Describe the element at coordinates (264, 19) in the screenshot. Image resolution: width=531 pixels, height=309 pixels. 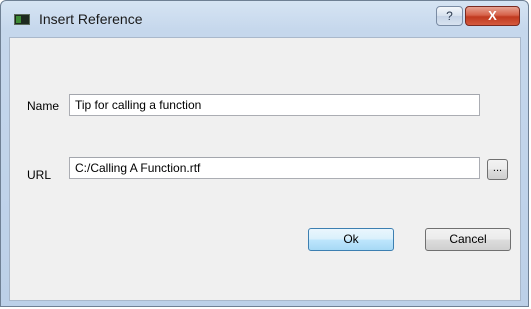
I see `title-bar: Insert Reference ? X` at that location.